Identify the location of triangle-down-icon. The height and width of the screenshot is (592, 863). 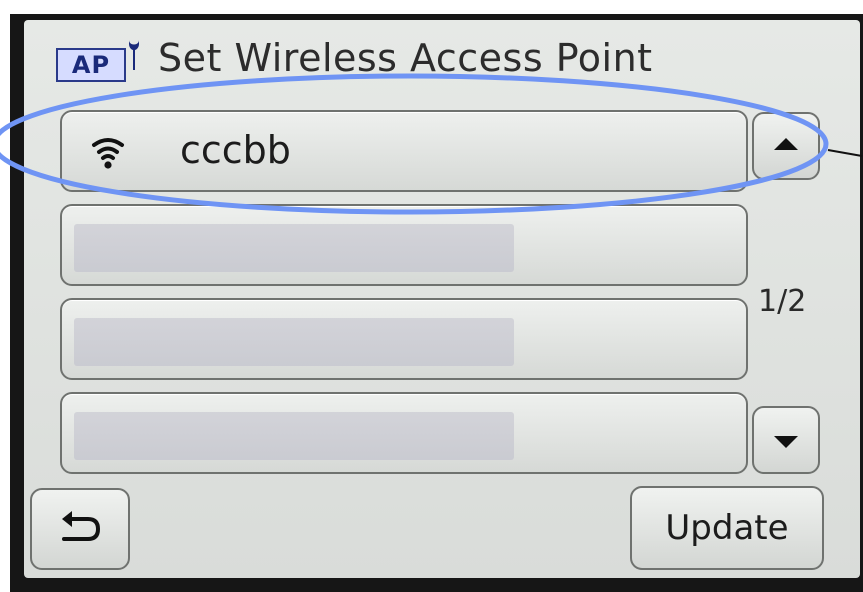
(786, 442).